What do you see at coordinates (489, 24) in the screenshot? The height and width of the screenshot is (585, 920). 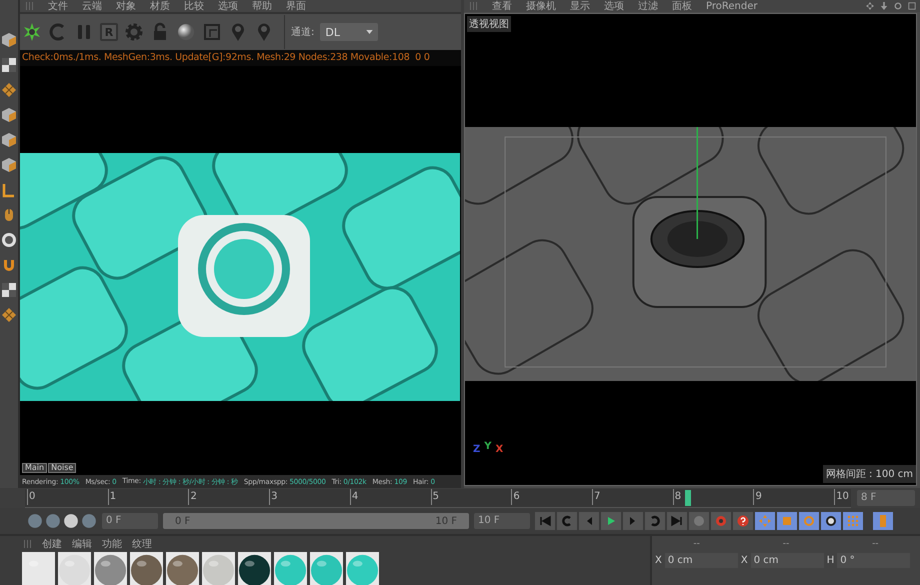 I see `viewport-title: 透视视图` at bounding box center [489, 24].